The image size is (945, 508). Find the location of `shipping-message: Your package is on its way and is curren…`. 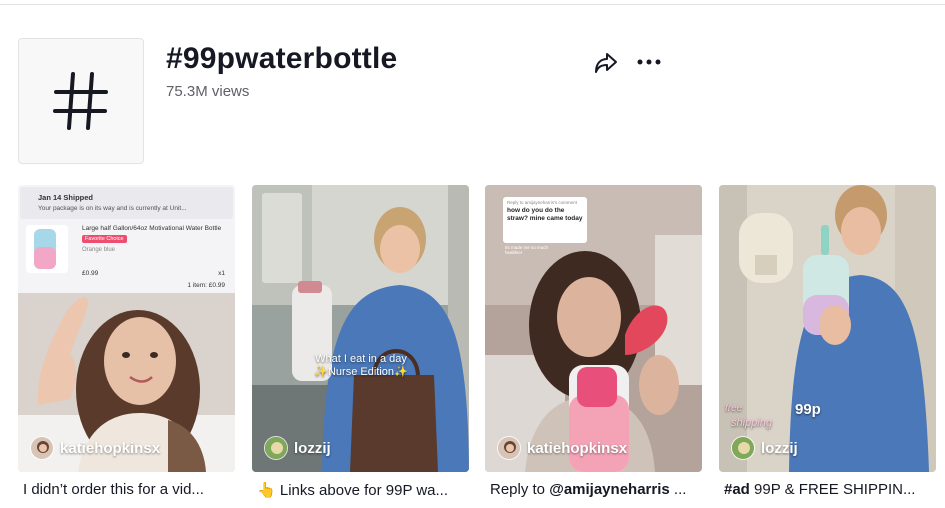

shipping-message: Your package is on its way and is curren… is located at coordinates (112, 208).